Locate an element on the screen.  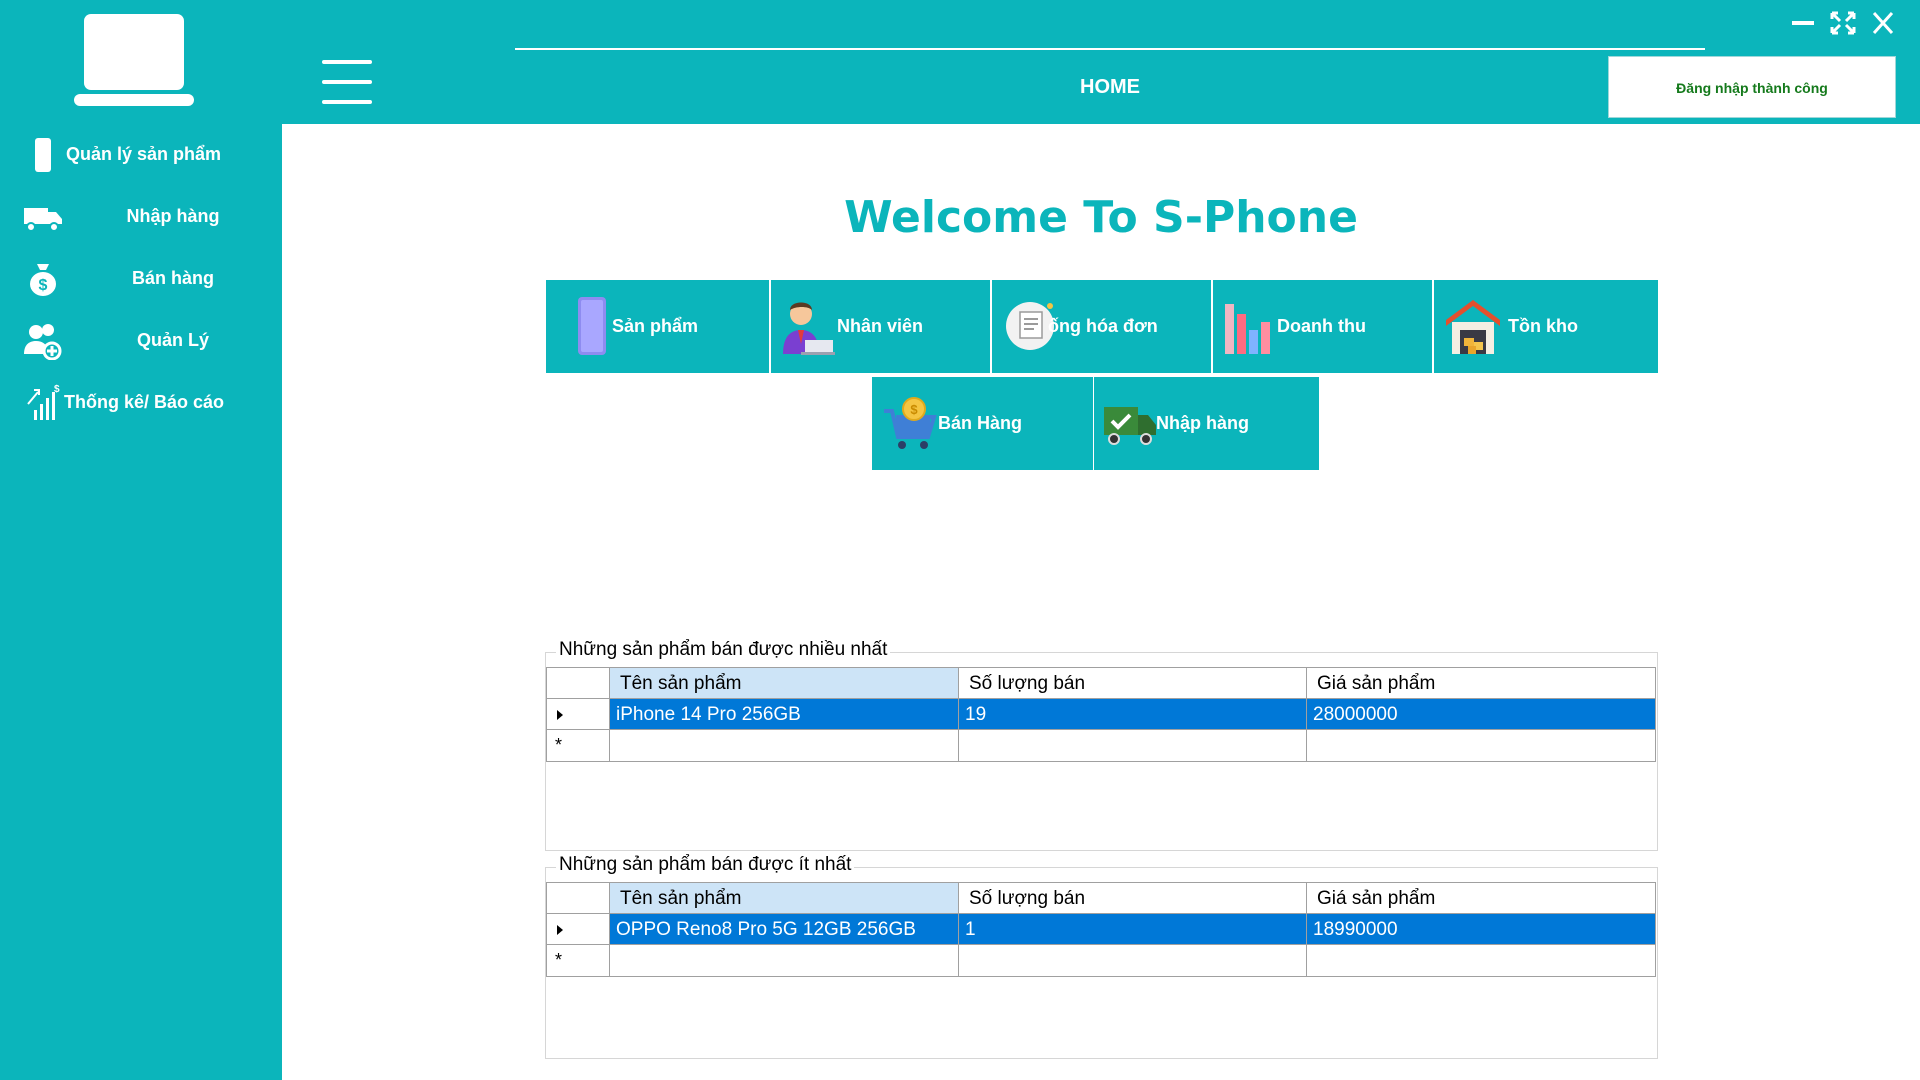
sidebar-item-label: Bán hàng is located at coordinates (172, 278).